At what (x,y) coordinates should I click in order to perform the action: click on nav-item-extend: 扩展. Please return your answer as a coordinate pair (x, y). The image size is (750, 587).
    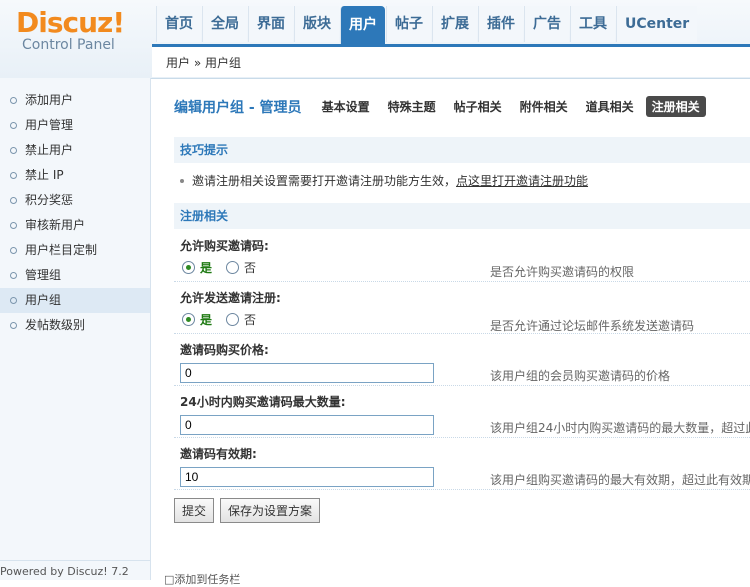
    Looking at the image, I should click on (454, 24).